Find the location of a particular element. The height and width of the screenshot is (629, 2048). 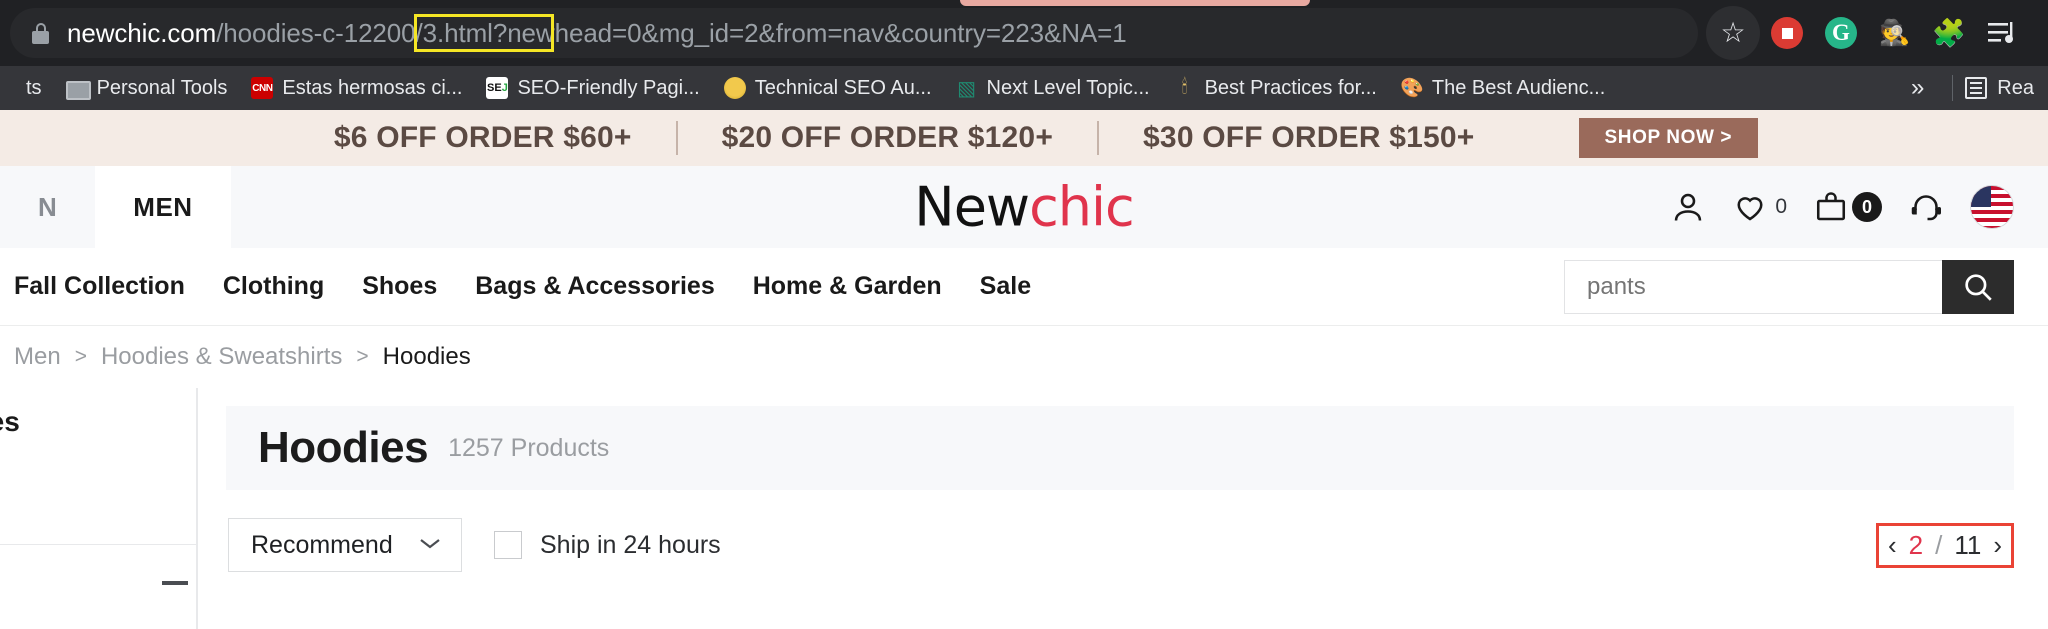

teal-chart-icon: ▧ is located at coordinates (966, 88).